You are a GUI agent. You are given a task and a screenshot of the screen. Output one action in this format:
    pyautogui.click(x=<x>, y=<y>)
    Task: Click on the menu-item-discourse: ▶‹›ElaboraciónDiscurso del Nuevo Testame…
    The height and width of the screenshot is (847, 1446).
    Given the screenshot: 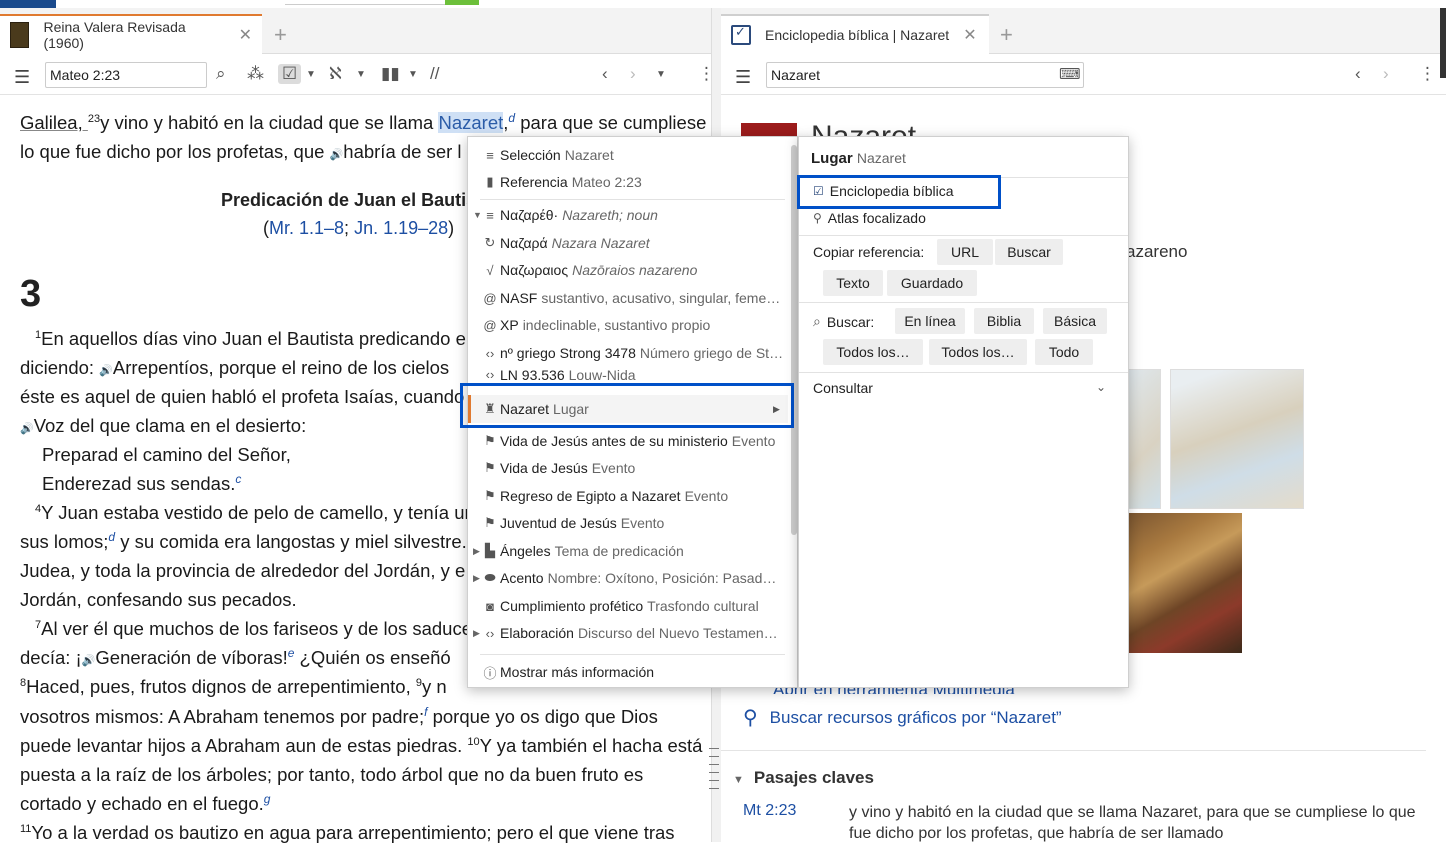 What is the action you would take?
    pyautogui.click(x=628, y=633)
    